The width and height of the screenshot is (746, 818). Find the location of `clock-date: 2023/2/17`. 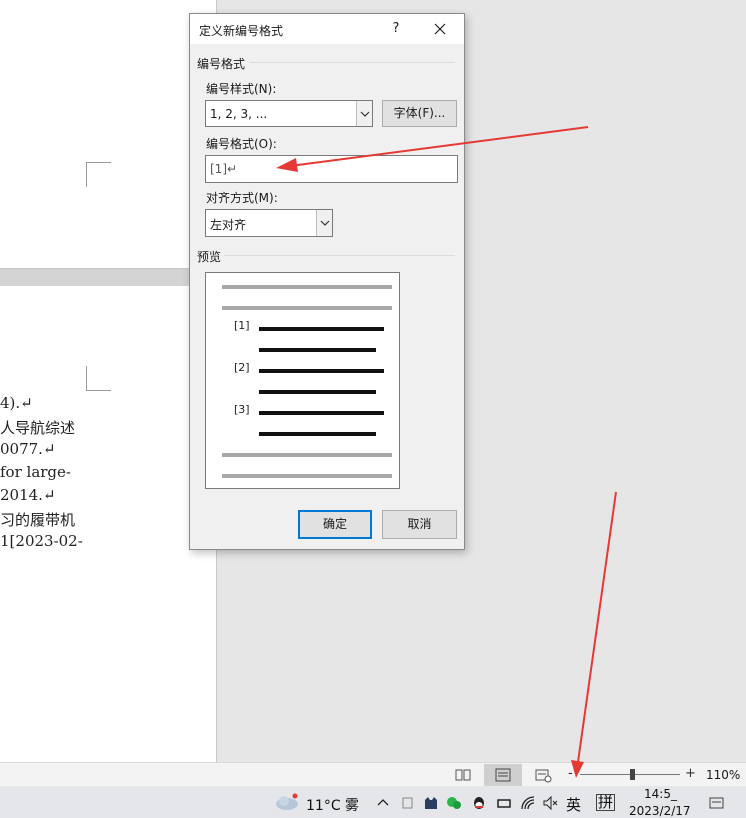

clock-date: 2023/2/17 is located at coordinates (660, 811).